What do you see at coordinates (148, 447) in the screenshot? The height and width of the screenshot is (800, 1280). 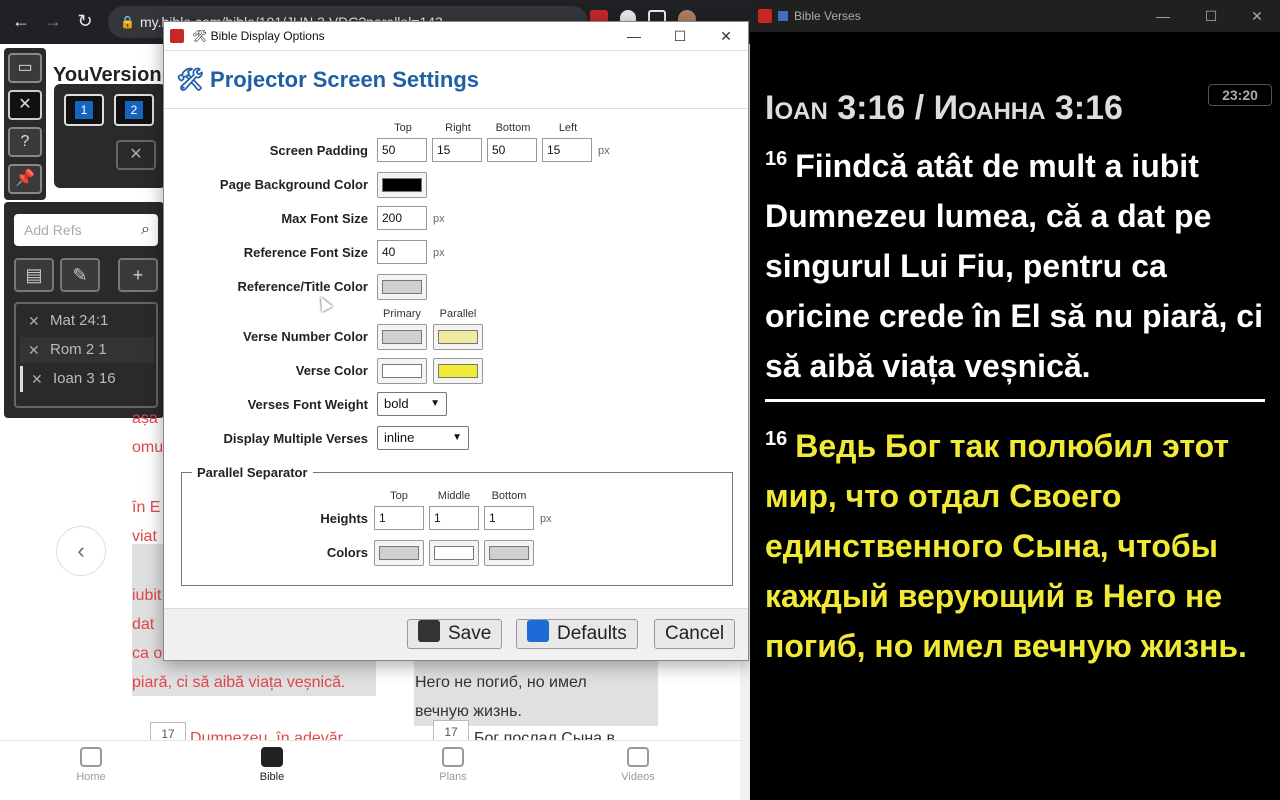 I see `verse-text-fragment: omu` at bounding box center [148, 447].